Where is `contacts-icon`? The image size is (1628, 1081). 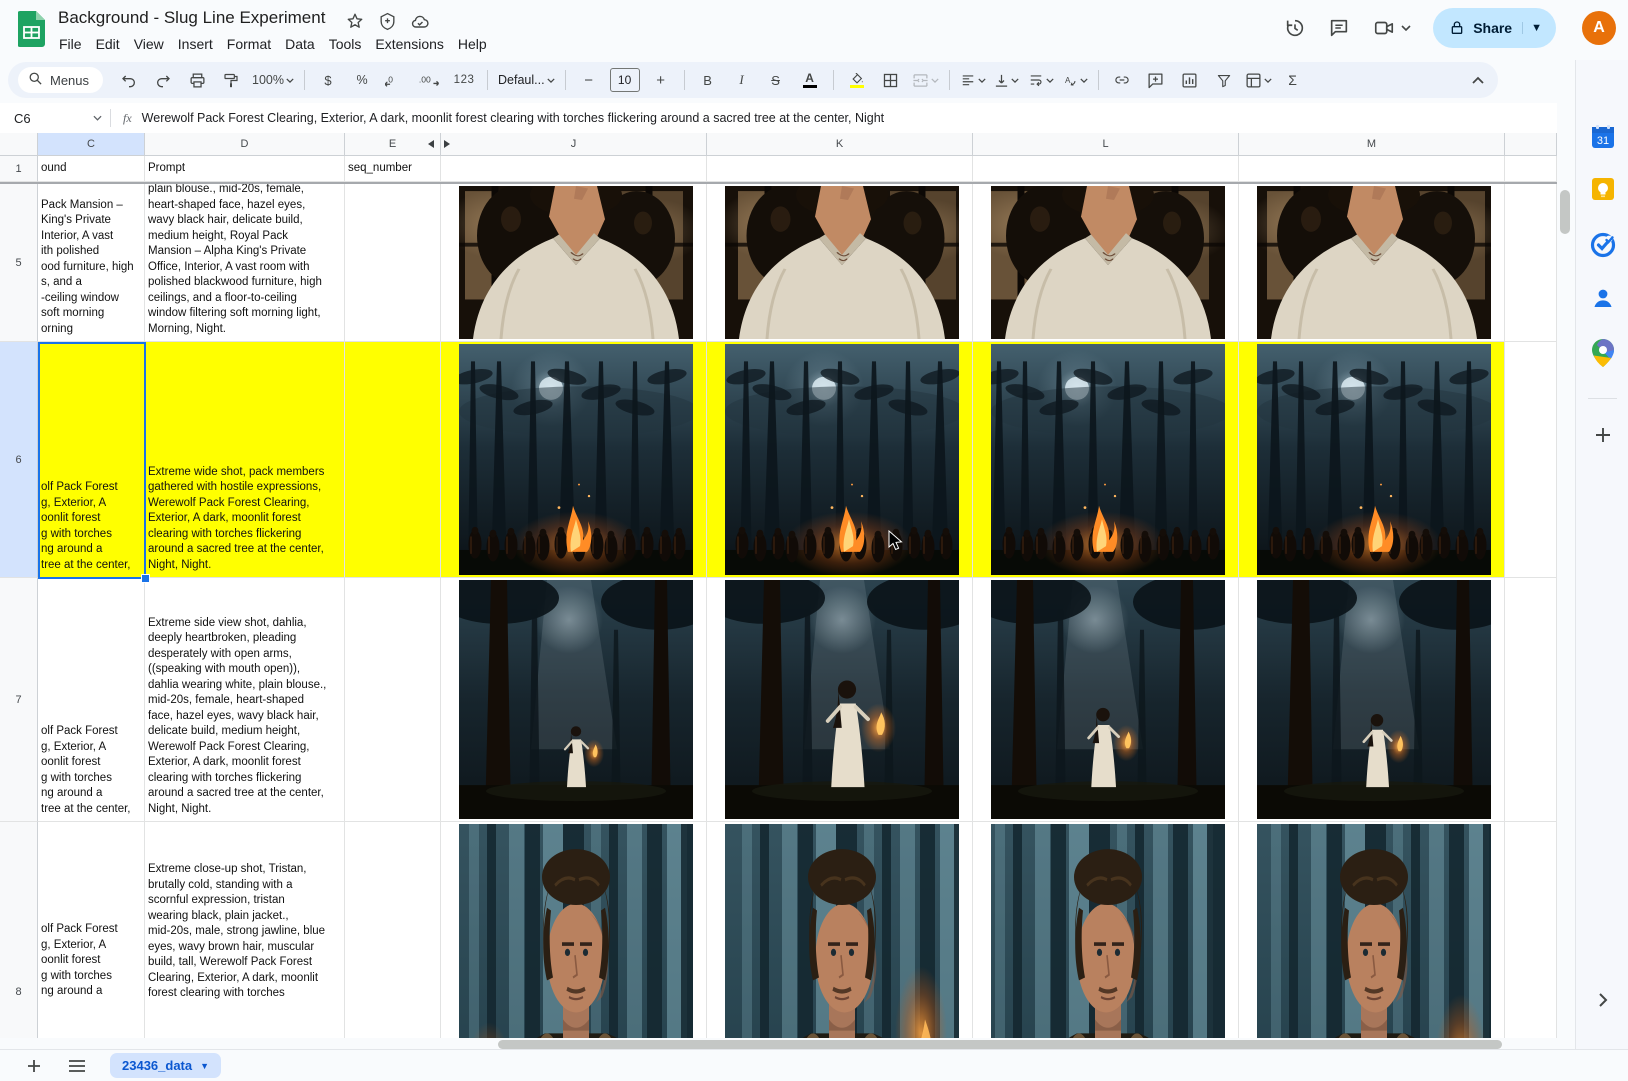 contacts-icon is located at coordinates (1603, 298).